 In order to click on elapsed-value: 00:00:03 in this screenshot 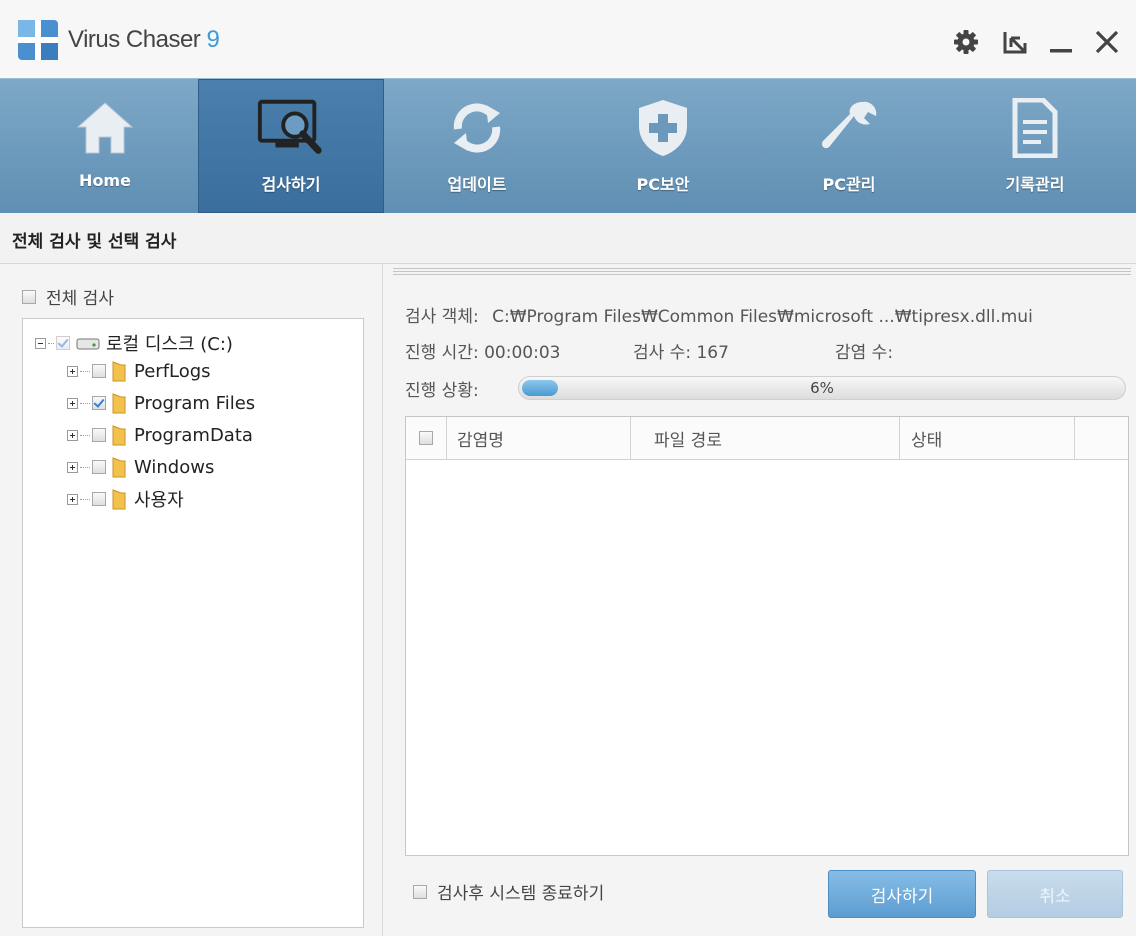, I will do `click(522, 353)`.